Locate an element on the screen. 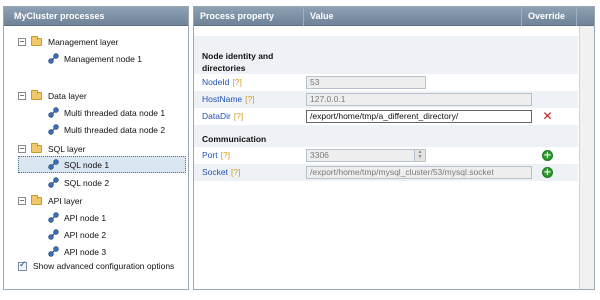 This screenshot has width=600, height=300. tree-node-label: SQL node 2 is located at coordinates (87, 182).